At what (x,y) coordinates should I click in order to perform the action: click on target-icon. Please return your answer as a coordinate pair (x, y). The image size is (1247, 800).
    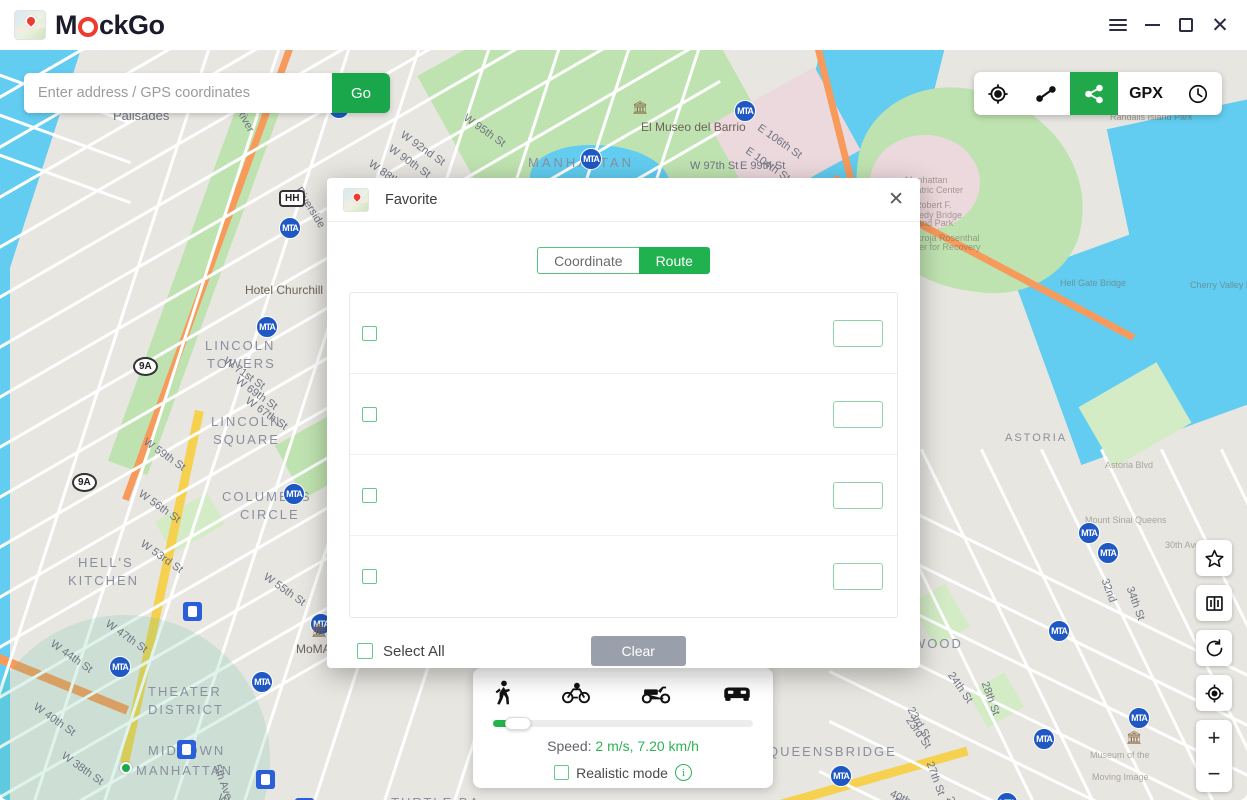
    Looking at the image, I should click on (998, 93).